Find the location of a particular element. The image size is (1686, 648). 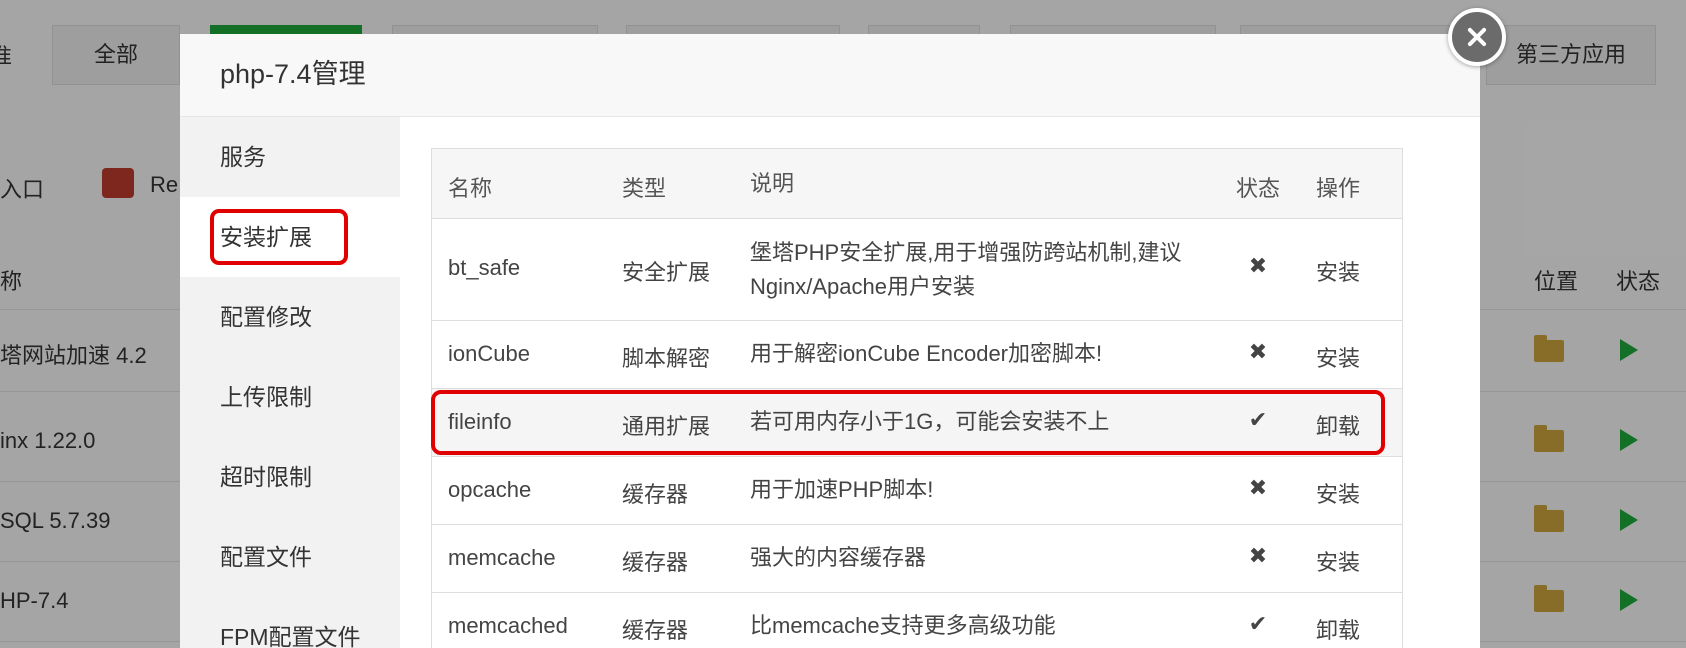

sidebar-item-timeout-limit: 超时限制 is located at coordinates (290, 477).